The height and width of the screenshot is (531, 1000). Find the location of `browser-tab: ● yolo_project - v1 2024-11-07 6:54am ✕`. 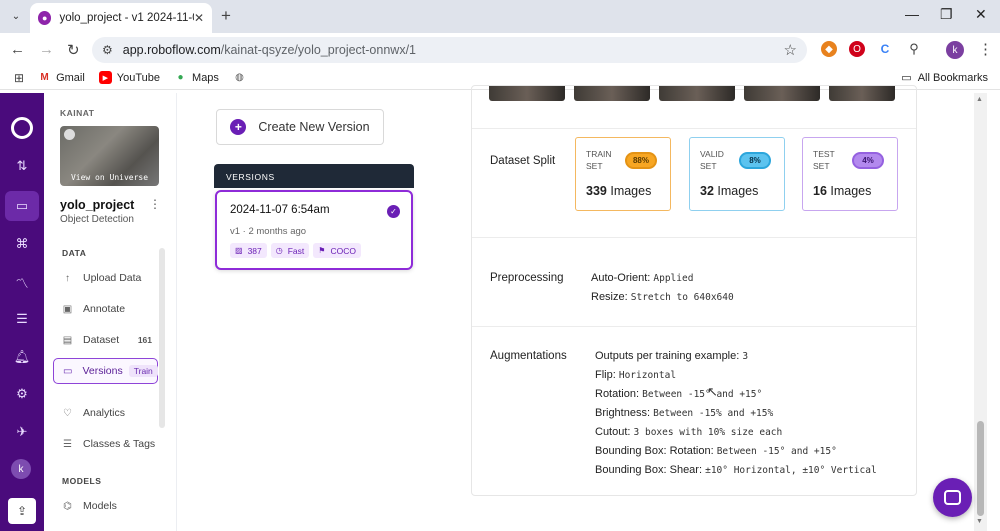

browser-tab: ● yolo_project - v1 2024-11-07 6:54am ✕ is located at coordinates (121, 18).